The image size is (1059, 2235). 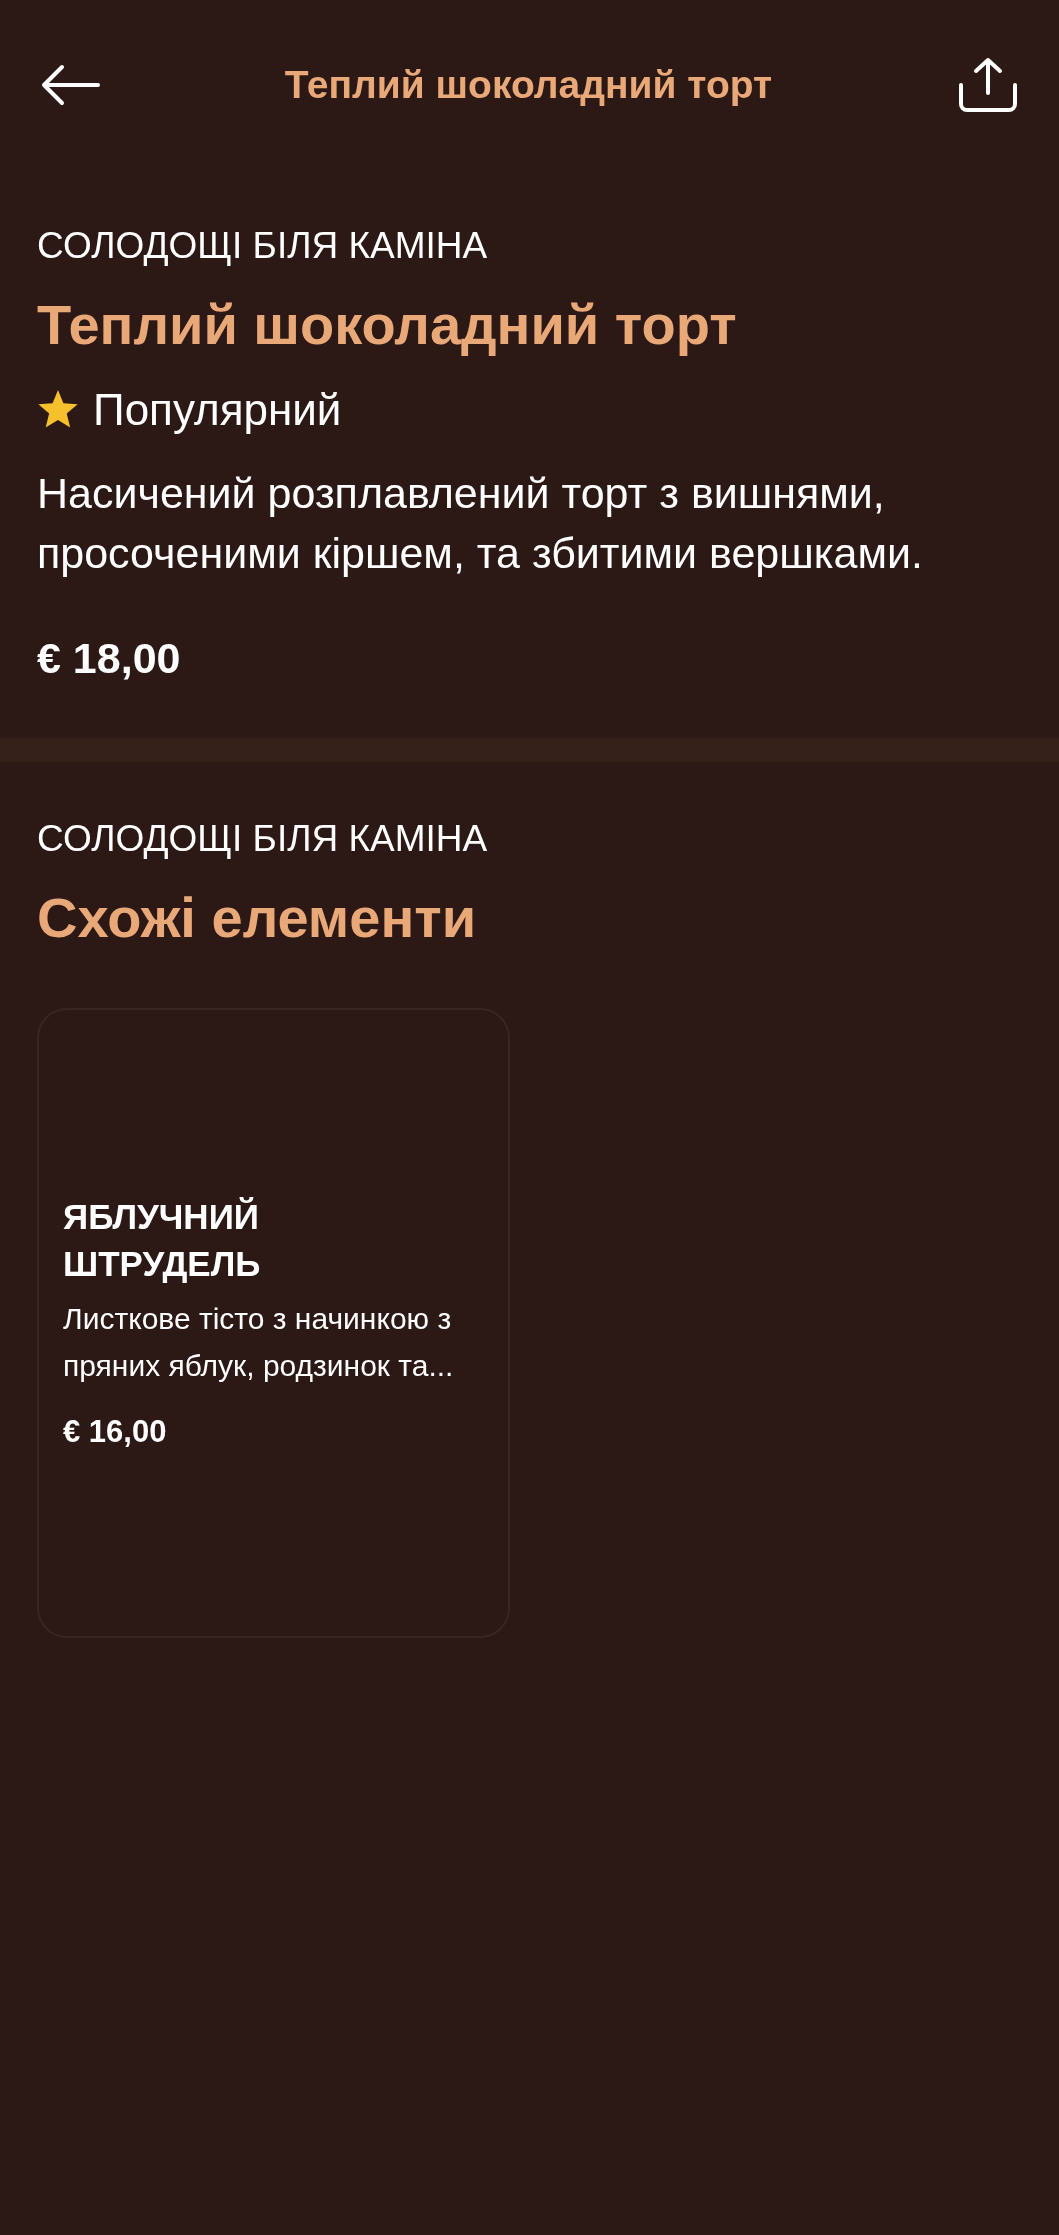 I want to click on back-button, so click(x=70, y=85).